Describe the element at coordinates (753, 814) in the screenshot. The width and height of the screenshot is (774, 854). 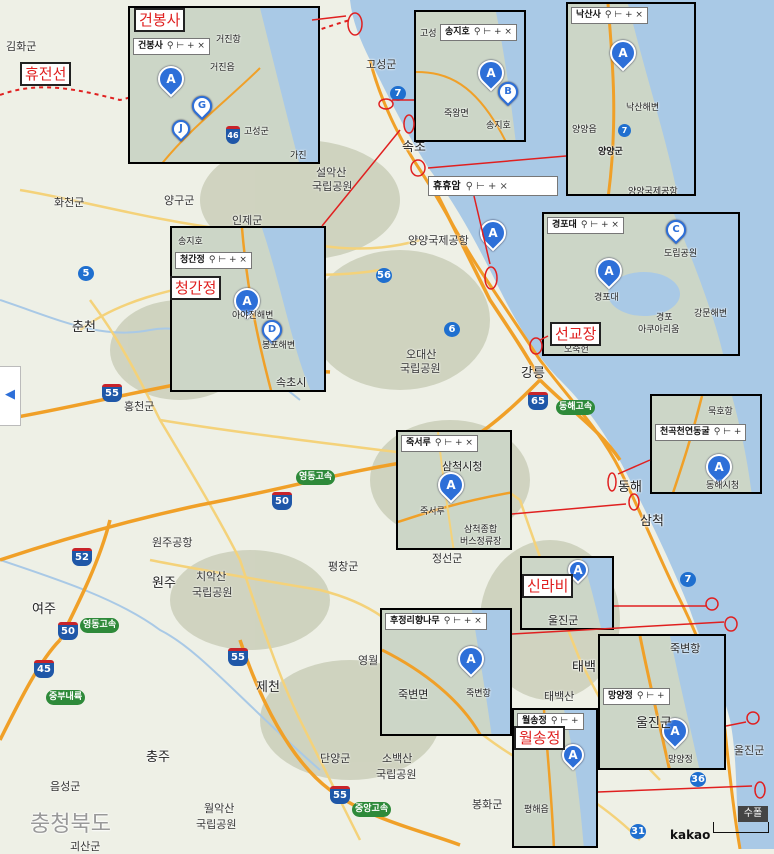
I see `water-layer-button: 수폴` at that location.